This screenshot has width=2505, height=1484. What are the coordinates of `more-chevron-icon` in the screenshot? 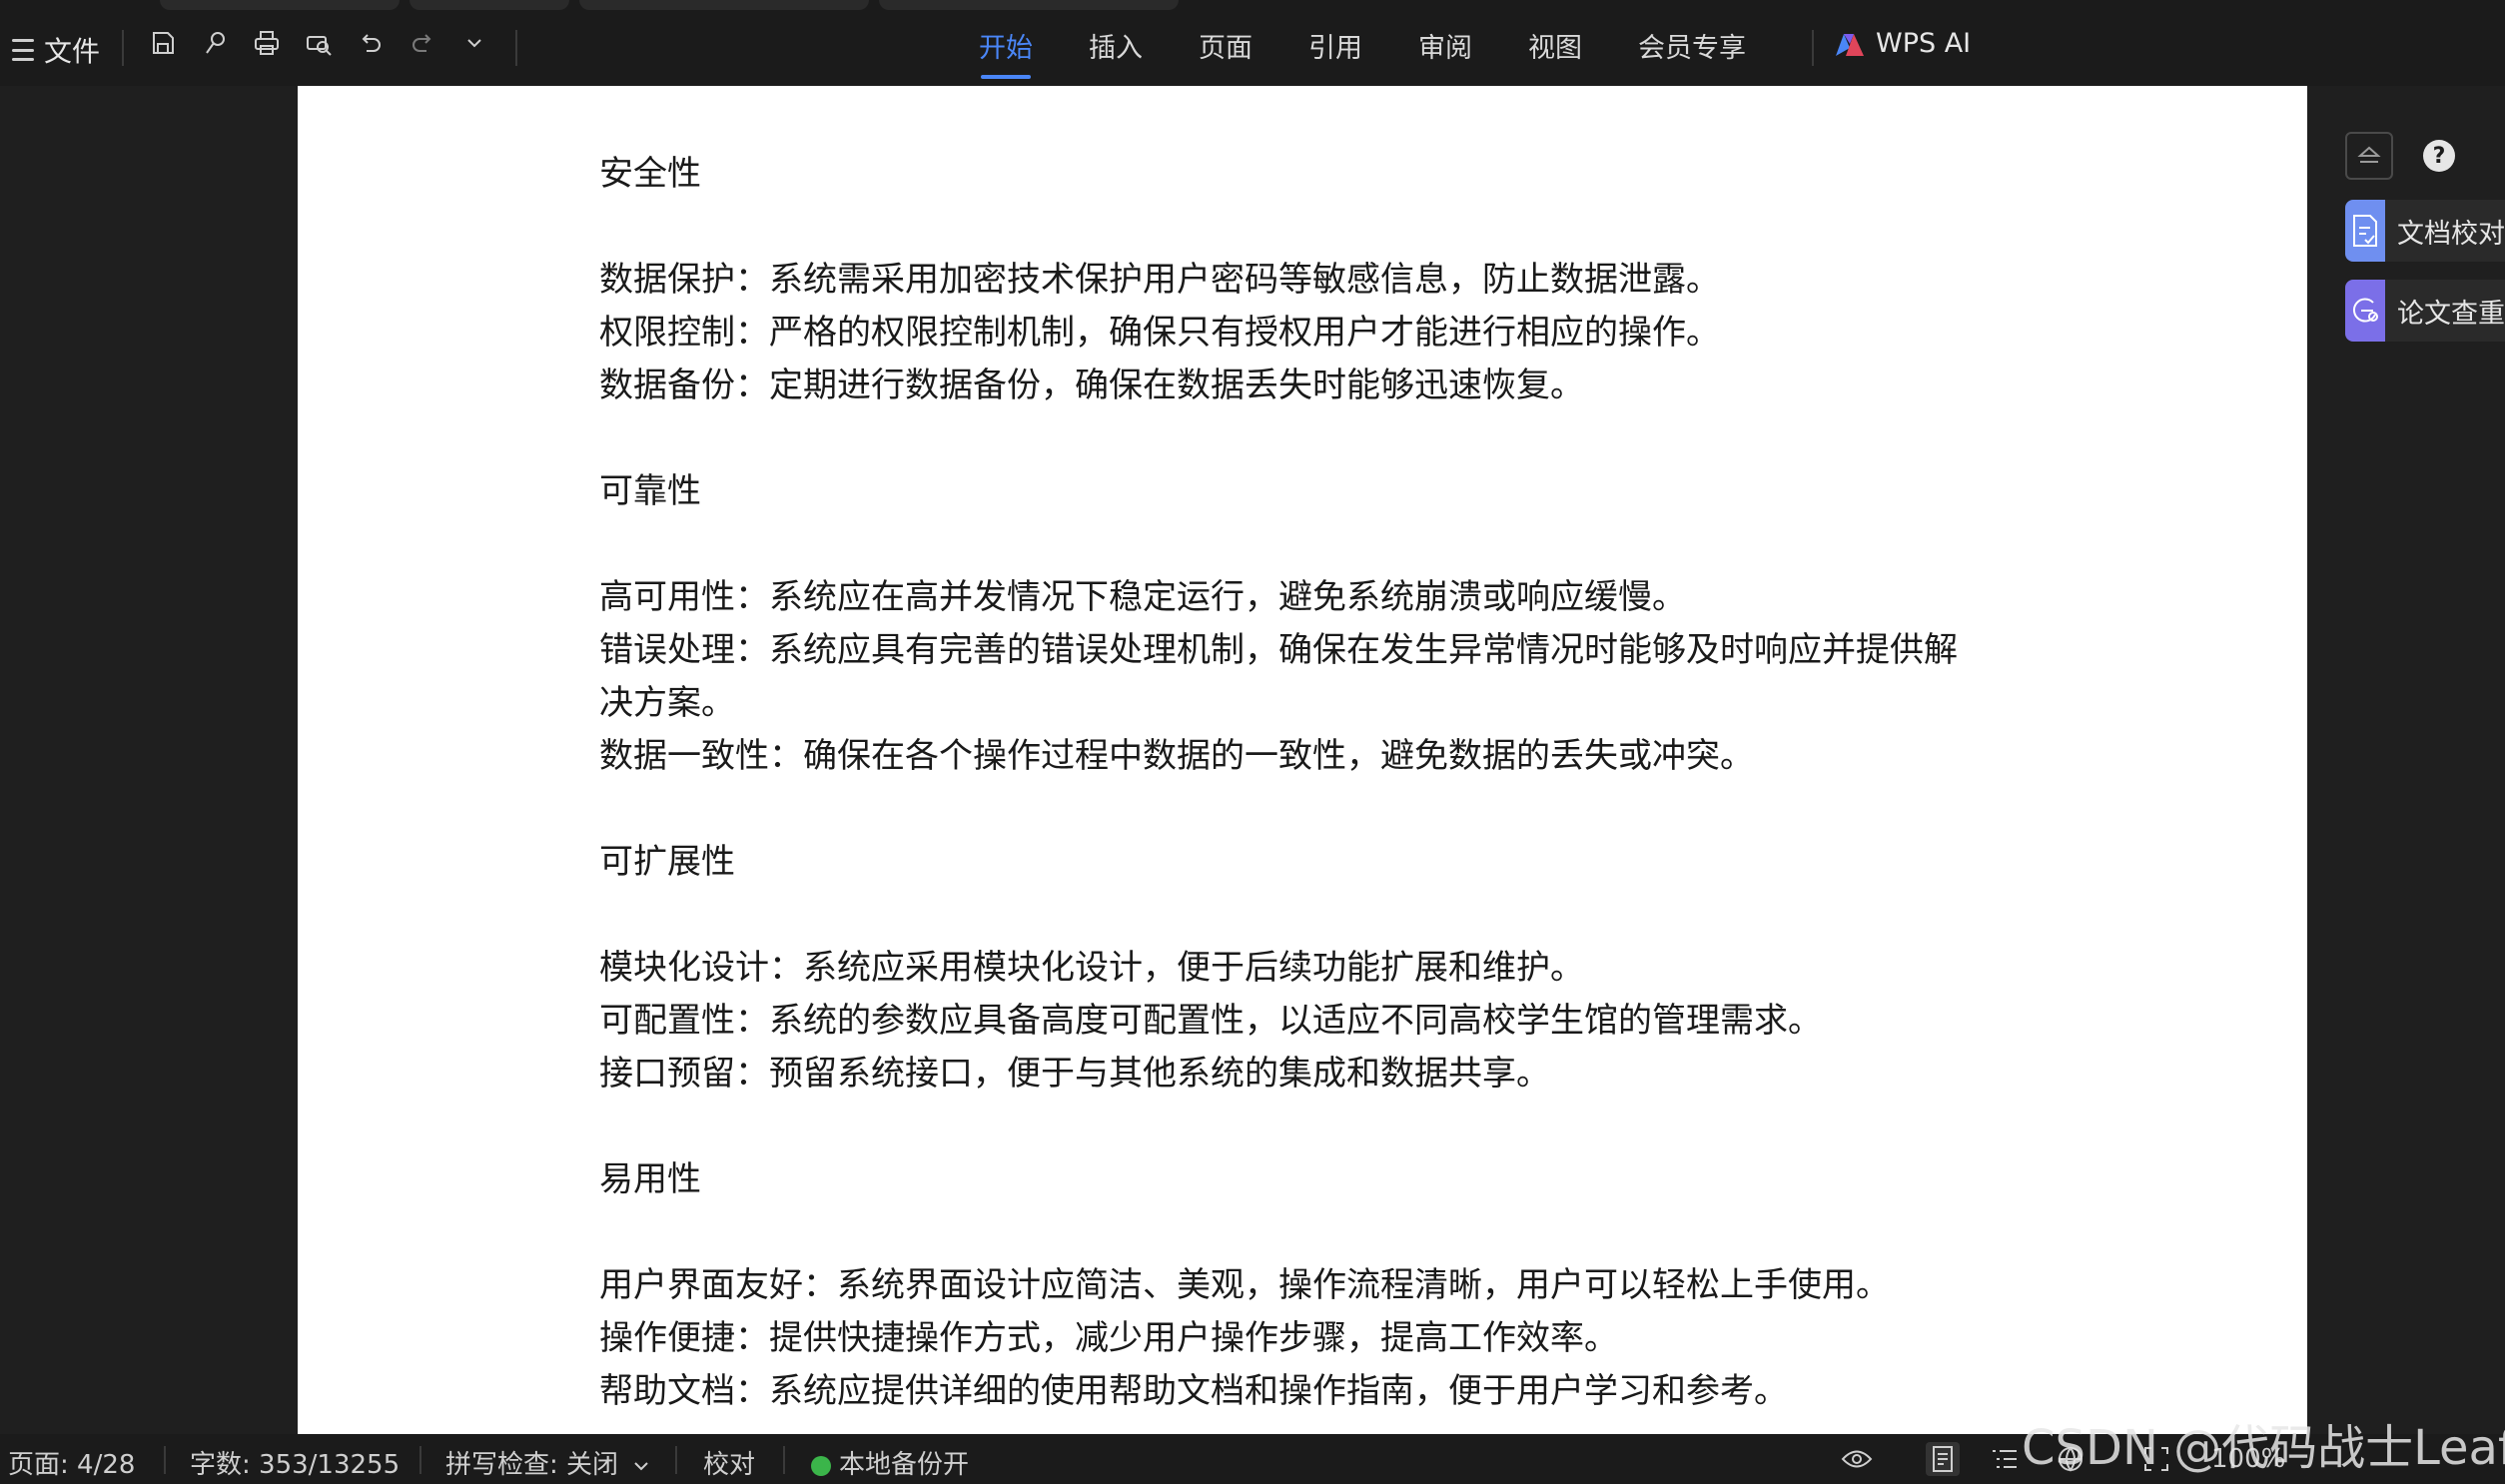 It's located at (474, 43).